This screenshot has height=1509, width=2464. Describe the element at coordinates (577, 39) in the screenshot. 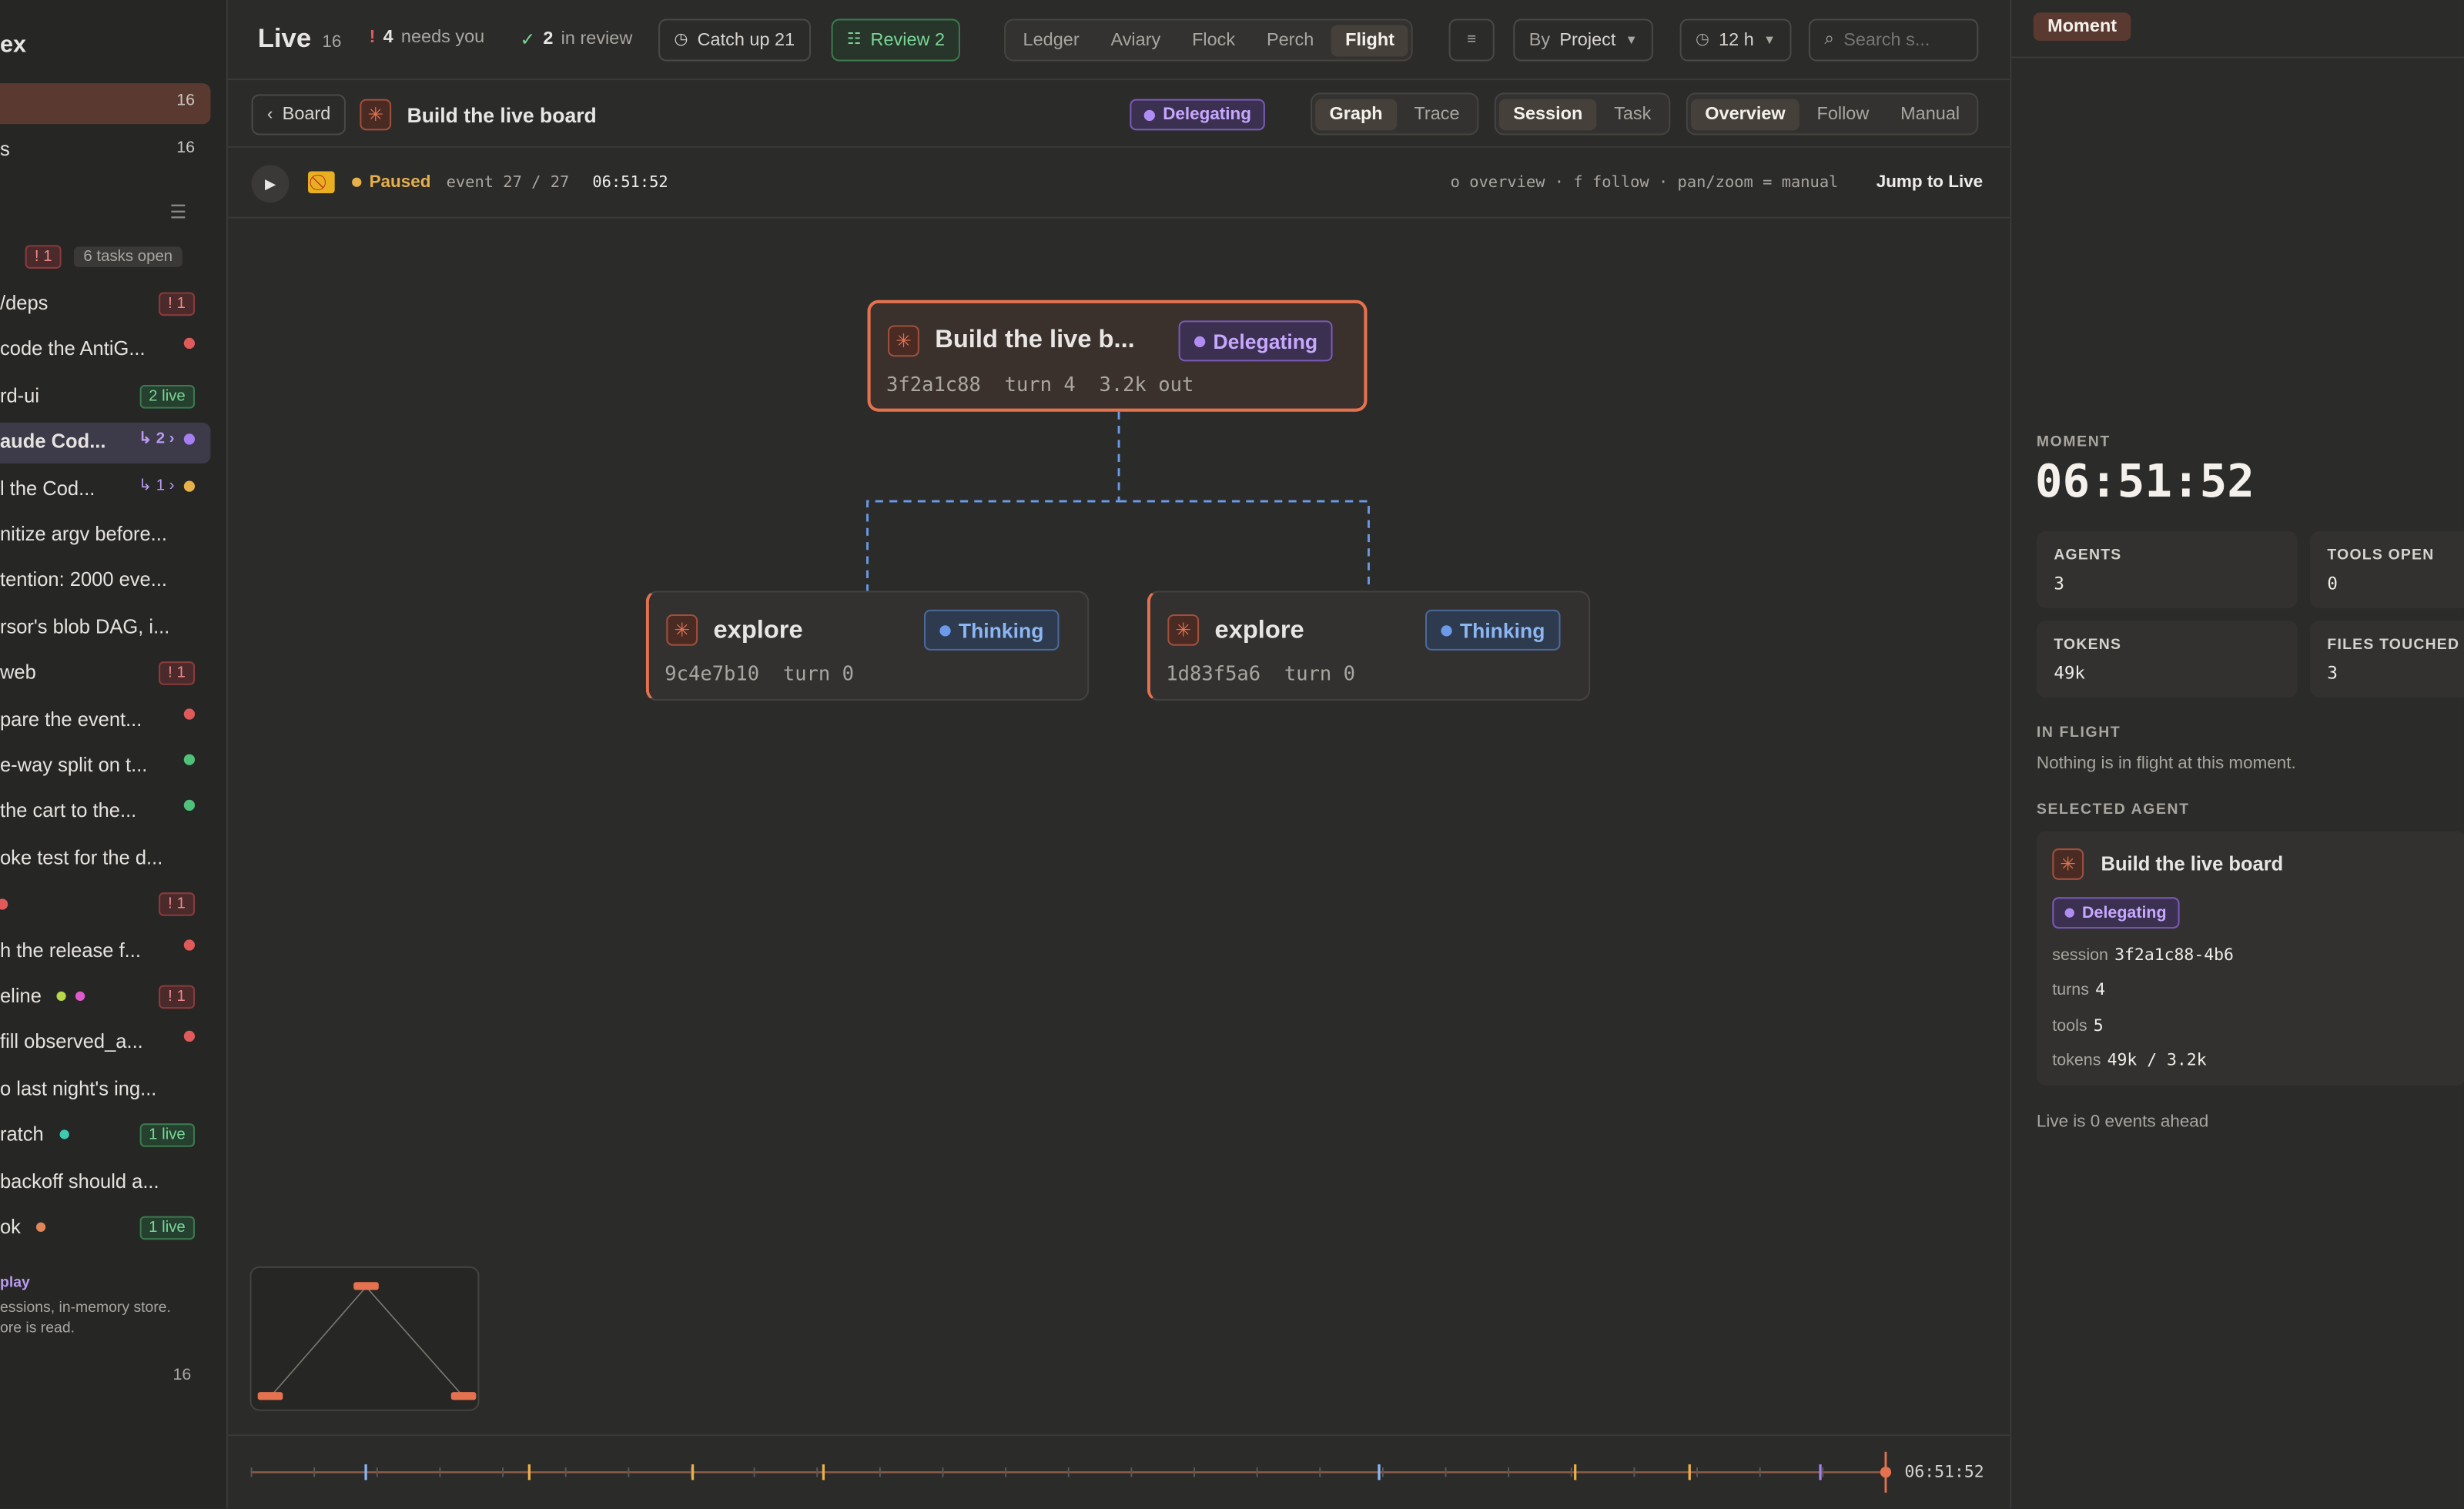

I see `in-review-indicator: ✓ 2 in review` at that location.